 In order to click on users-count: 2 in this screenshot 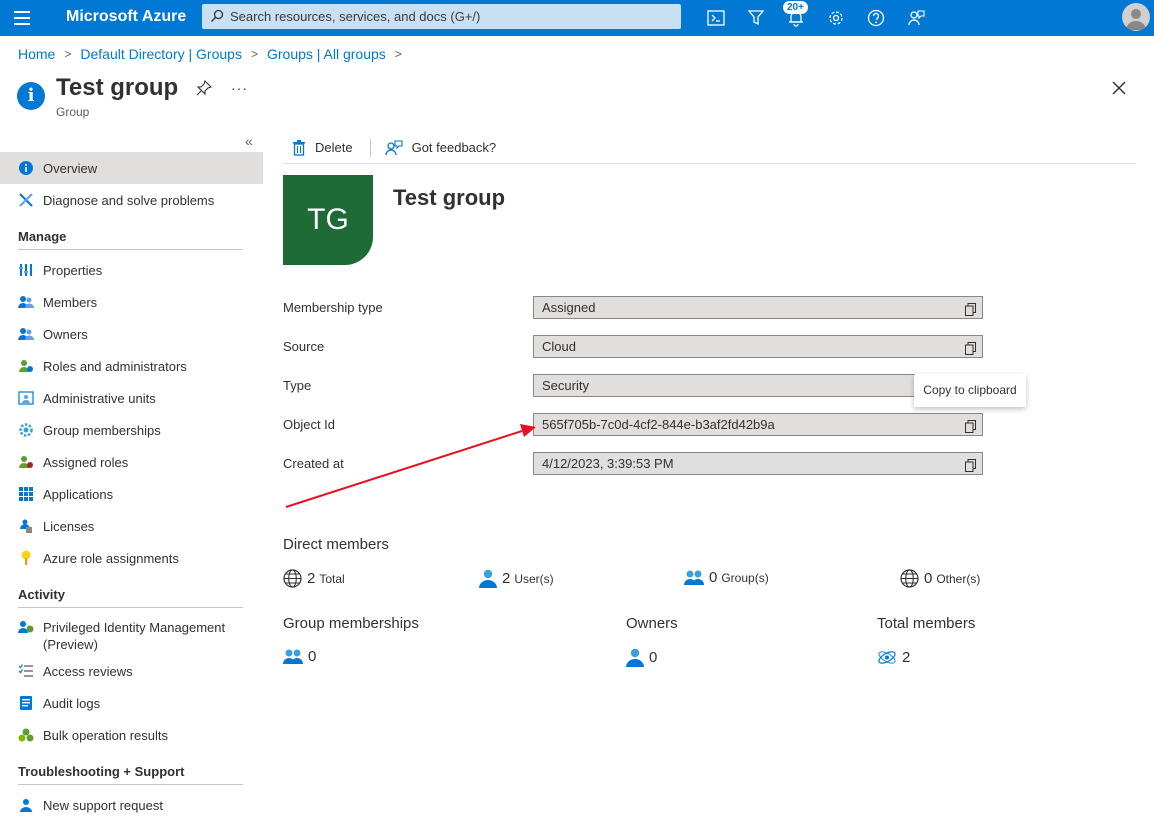, I will do `click(506, 578)`.